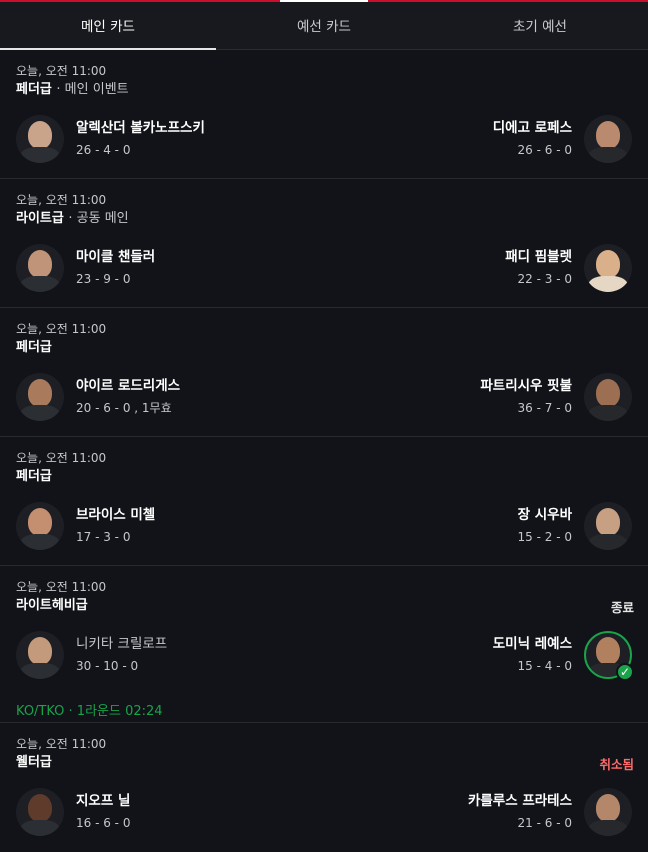 The image size is (648, 852). I want to click on fighter-record: 22 - 3 - 0, so click(544, 279).